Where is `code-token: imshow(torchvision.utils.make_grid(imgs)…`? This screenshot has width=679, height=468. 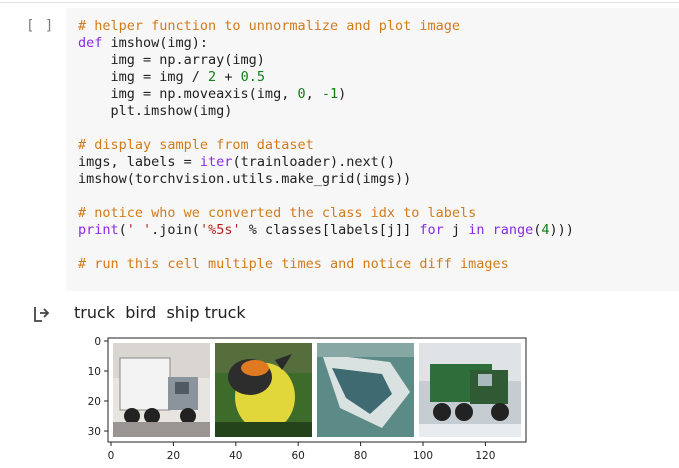
code-token: imshow(torchvision.utils.make_grid(imgs)… is located at coordinates (245, 179).